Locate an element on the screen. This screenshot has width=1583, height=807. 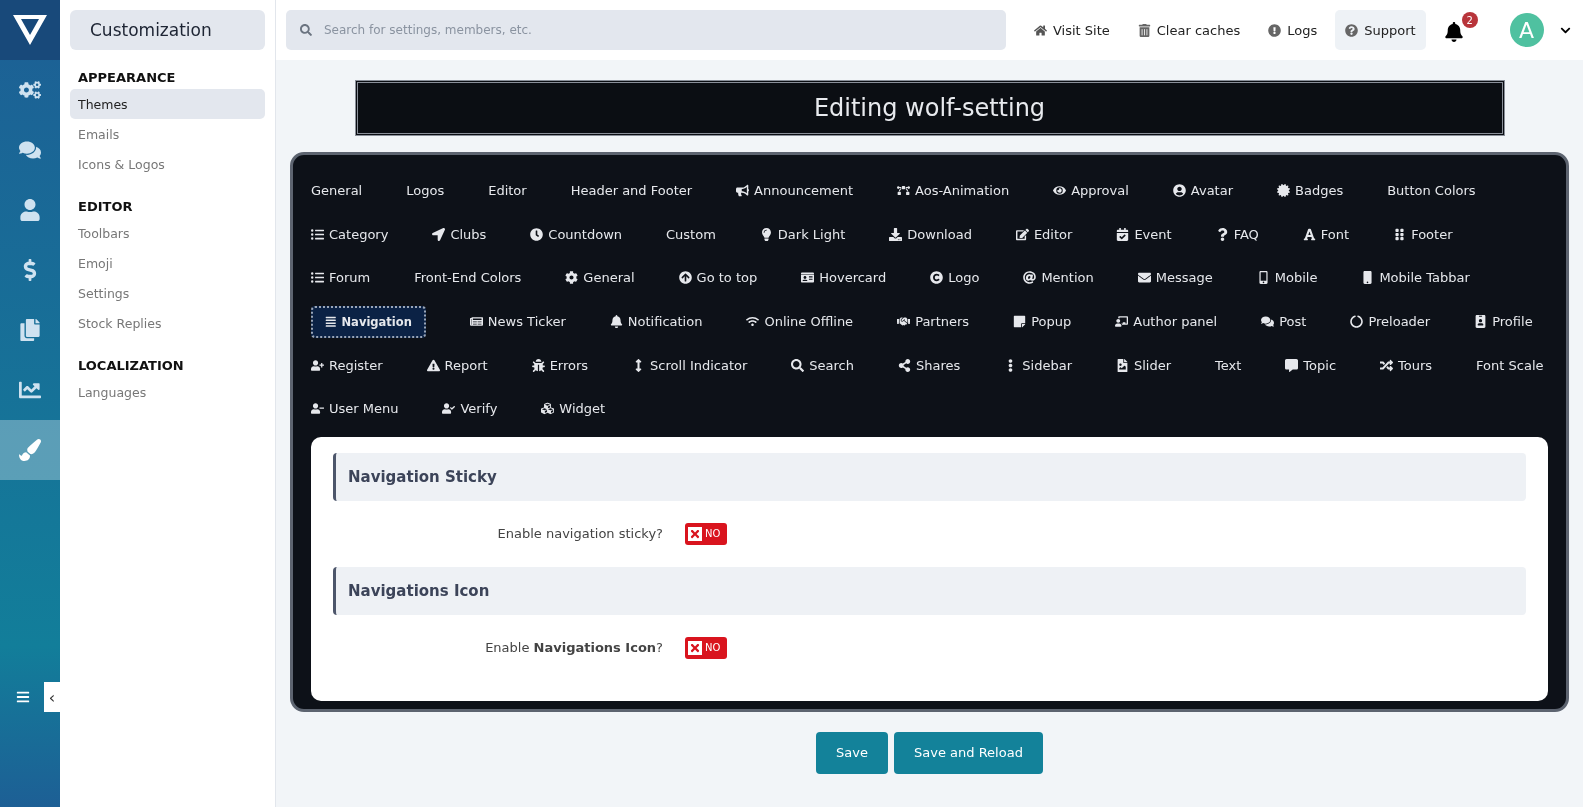
grip-icon is located at coordinates (1400, 234).